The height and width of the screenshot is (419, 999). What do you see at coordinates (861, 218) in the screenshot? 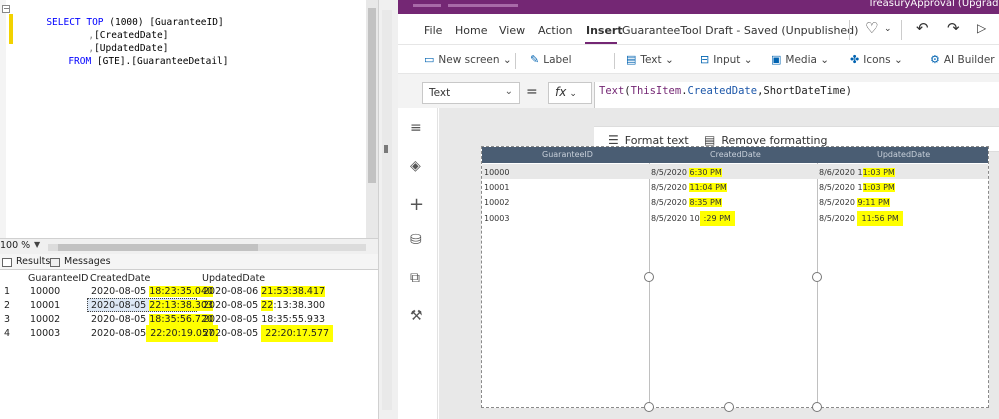
I see `cell-updated-date: 8/5/2020 11:56 PM` at bounding box center [861, 218].